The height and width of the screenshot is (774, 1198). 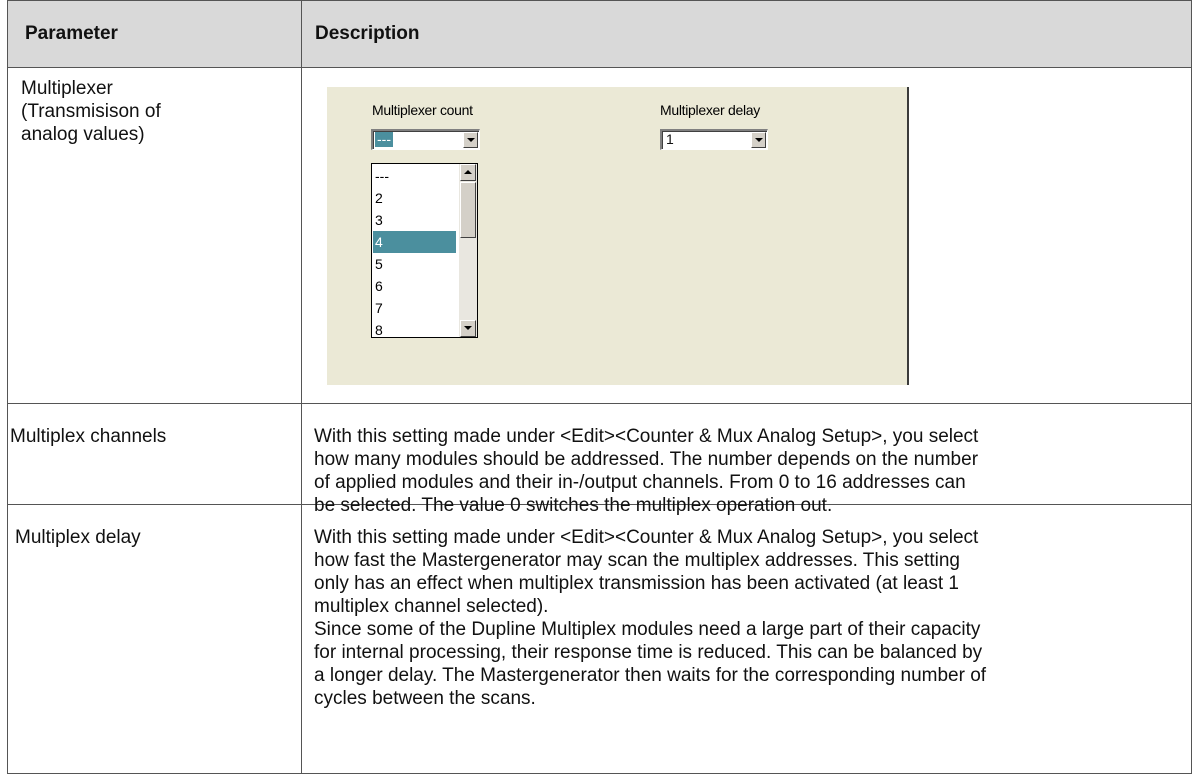 I want to click on multiplexer-count-value: ---, so click(x=384, y=139).